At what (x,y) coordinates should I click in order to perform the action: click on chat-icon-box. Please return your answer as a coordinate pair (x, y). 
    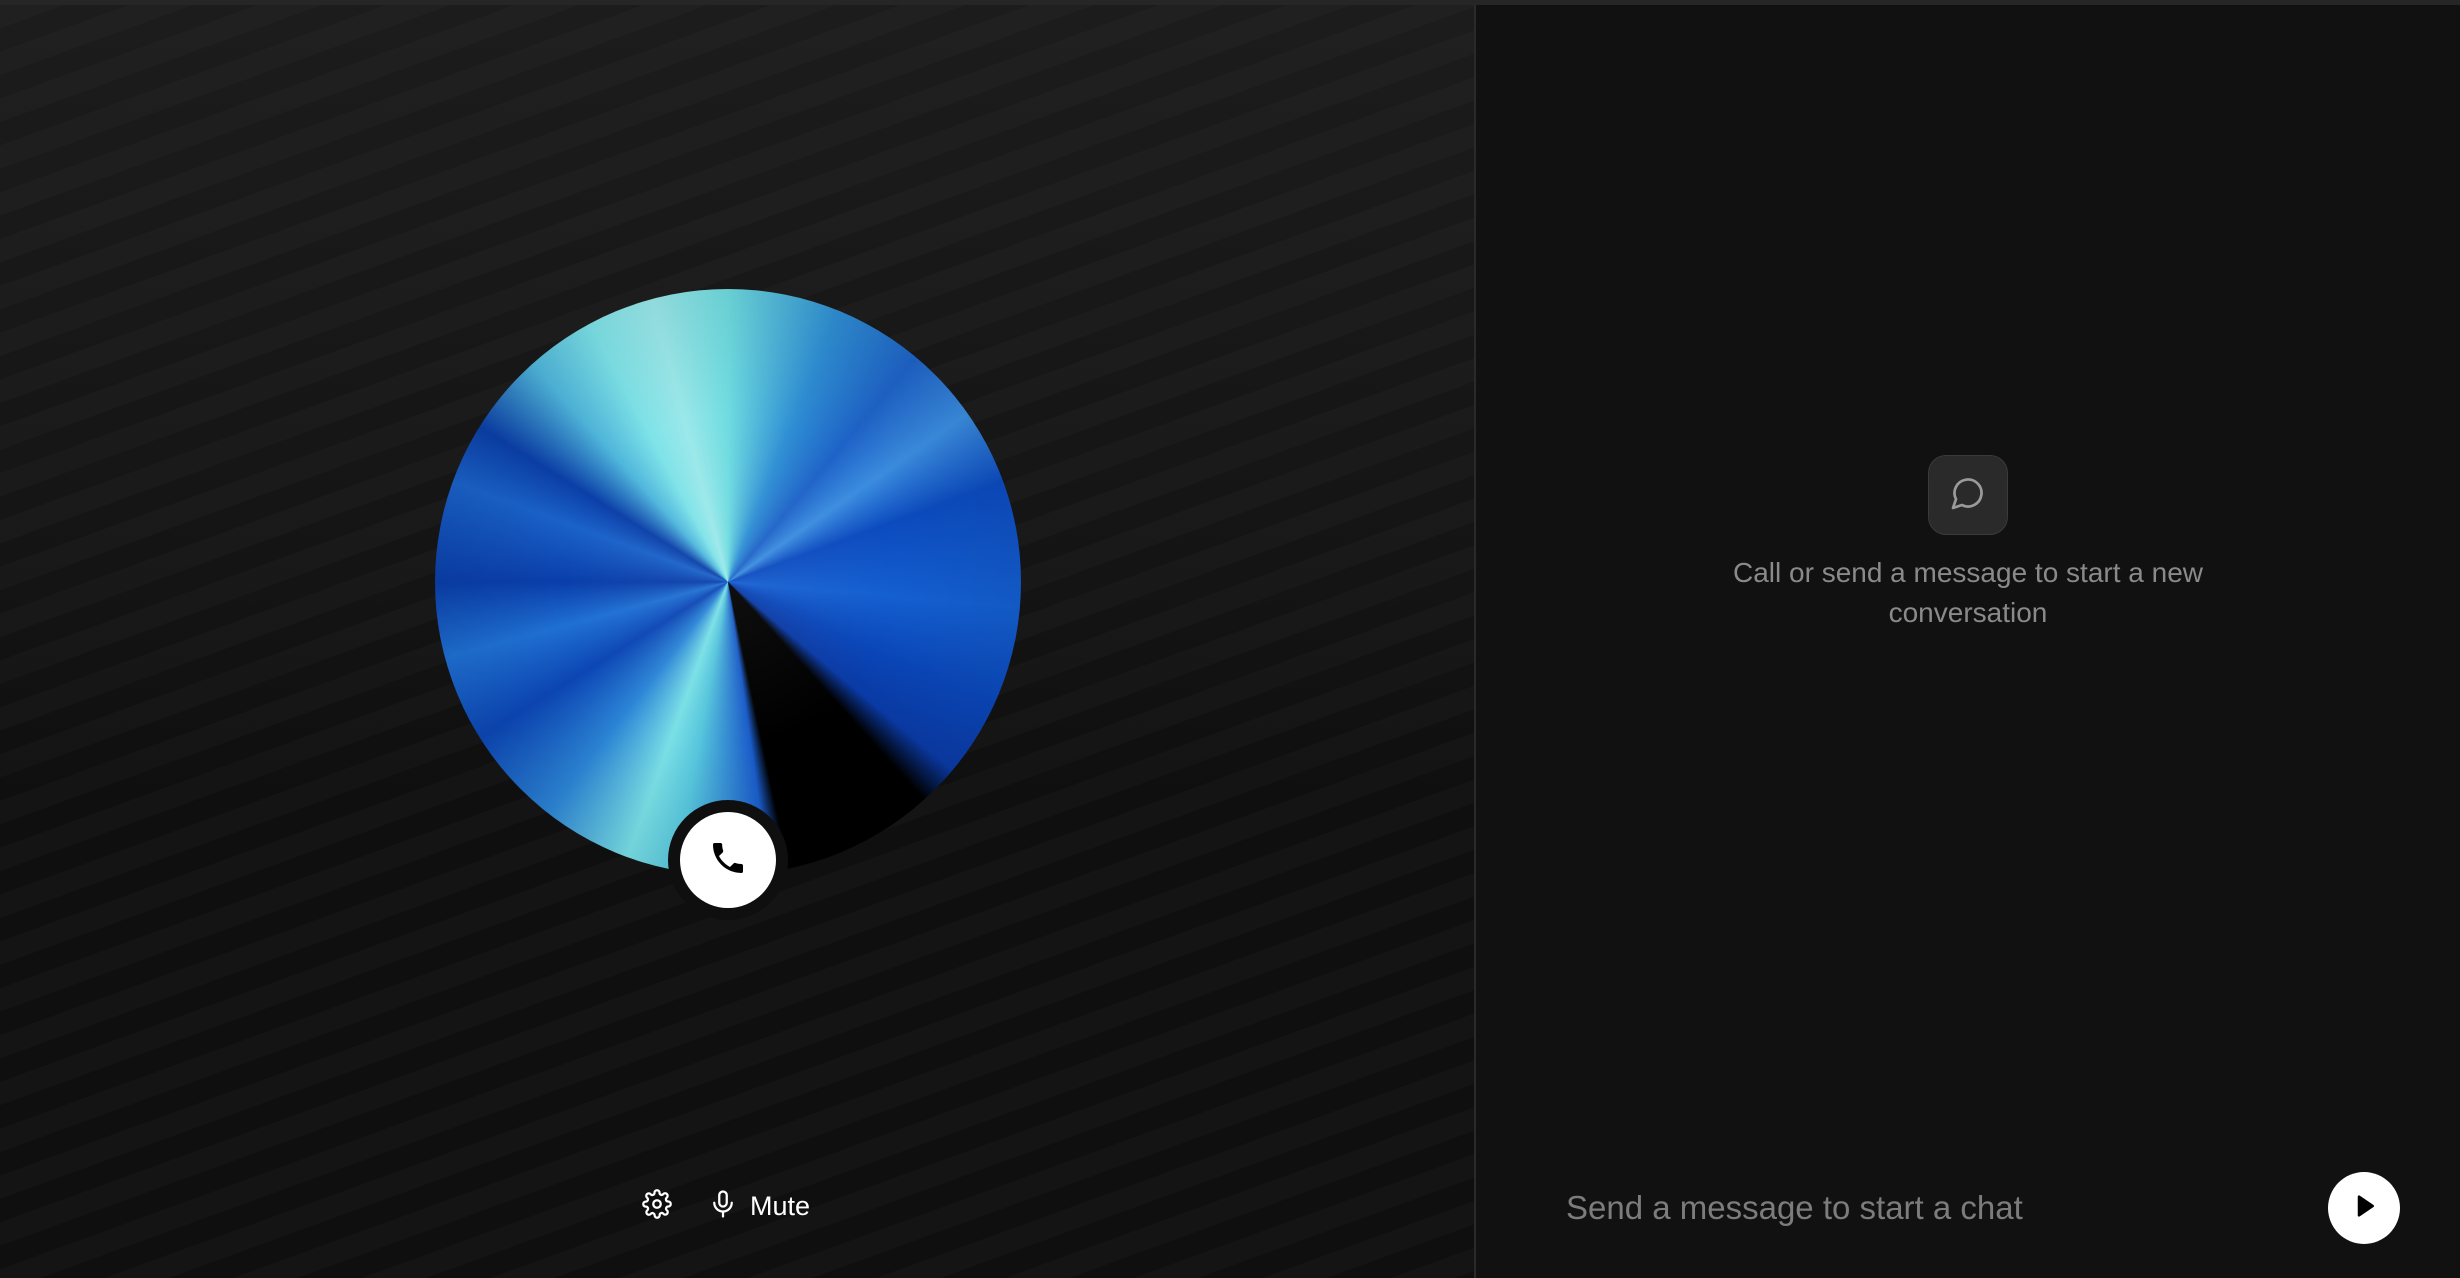
    Looking at the image, I should click on (1968, 495).